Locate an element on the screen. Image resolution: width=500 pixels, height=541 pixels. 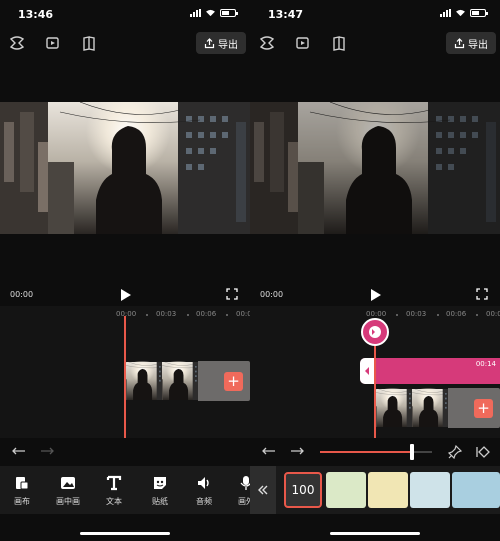
timeline: 00:00 00:03 00:06 00:0 00:14 + is located at coordinates (375, 372).